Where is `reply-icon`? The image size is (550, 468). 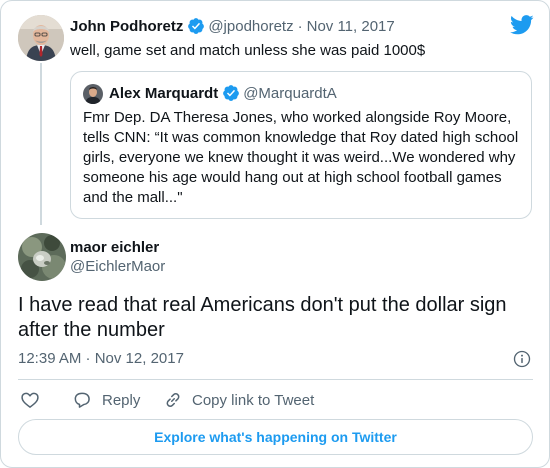
reply-icon is located at coordinates (82, 400).